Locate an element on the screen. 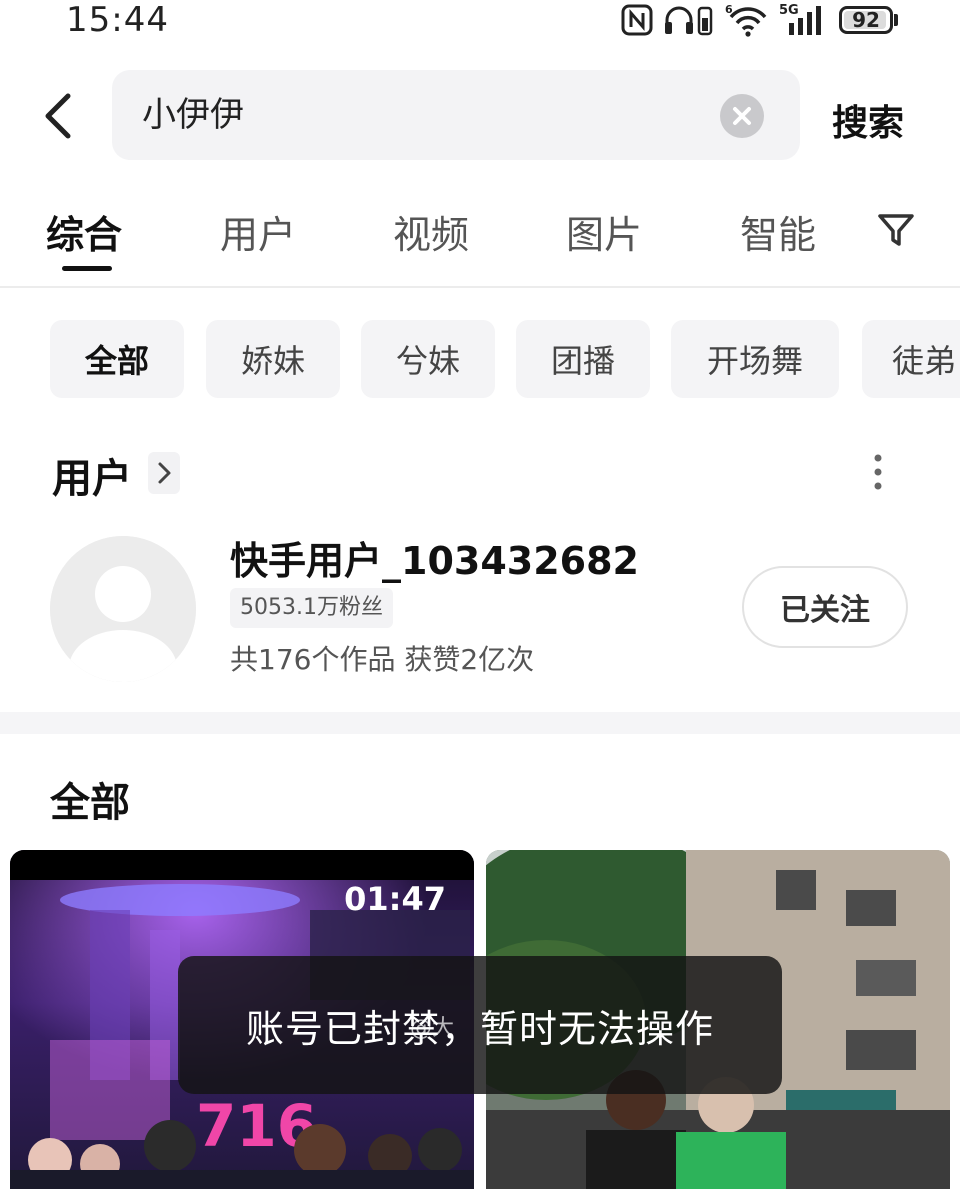 The width and height of the screenshot is (960, 1189). tab-all: 综合 is located at coordinates (84, 231).